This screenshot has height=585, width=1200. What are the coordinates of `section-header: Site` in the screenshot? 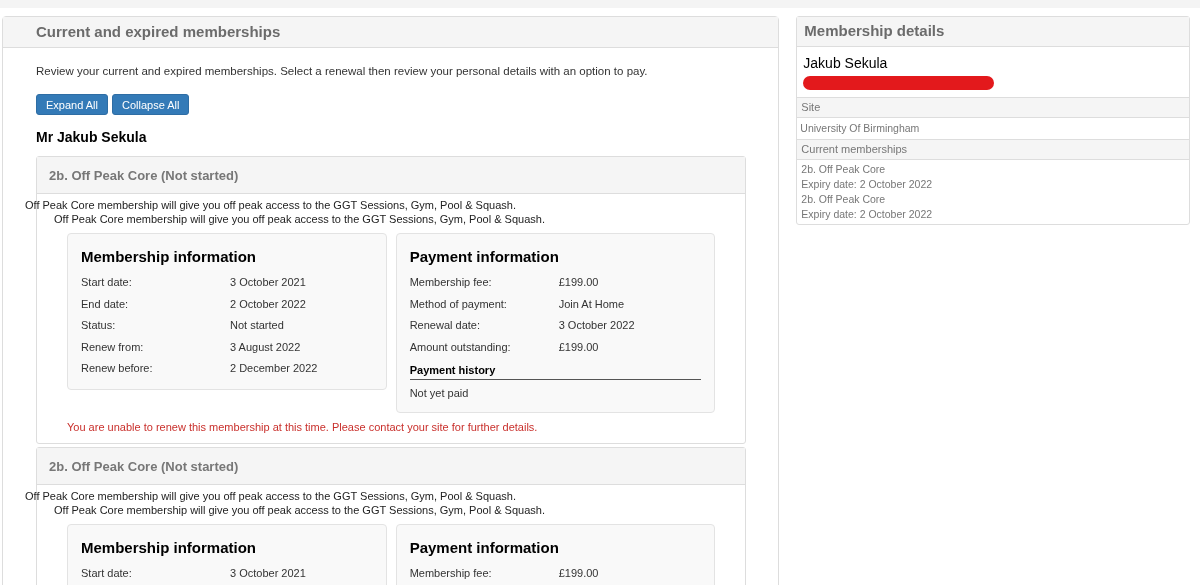 It's located at (993, 107).